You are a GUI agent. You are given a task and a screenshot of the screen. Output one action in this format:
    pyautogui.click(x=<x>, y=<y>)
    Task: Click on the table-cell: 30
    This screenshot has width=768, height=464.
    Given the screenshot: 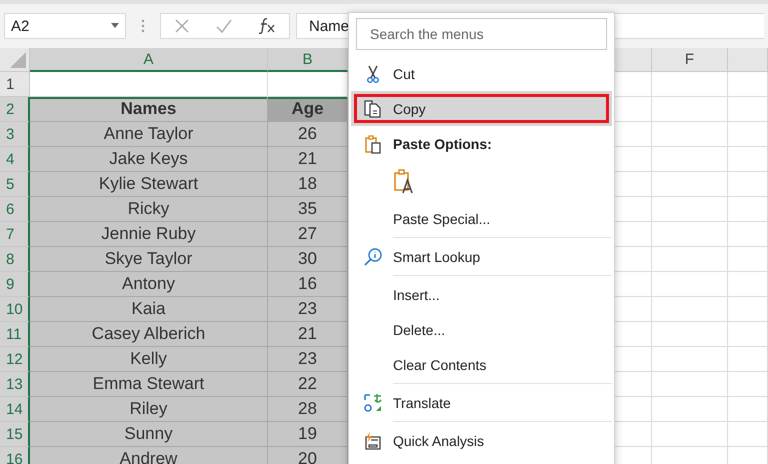 What is the action you would take?
    pyautogui.click(x=308, y=259)
    